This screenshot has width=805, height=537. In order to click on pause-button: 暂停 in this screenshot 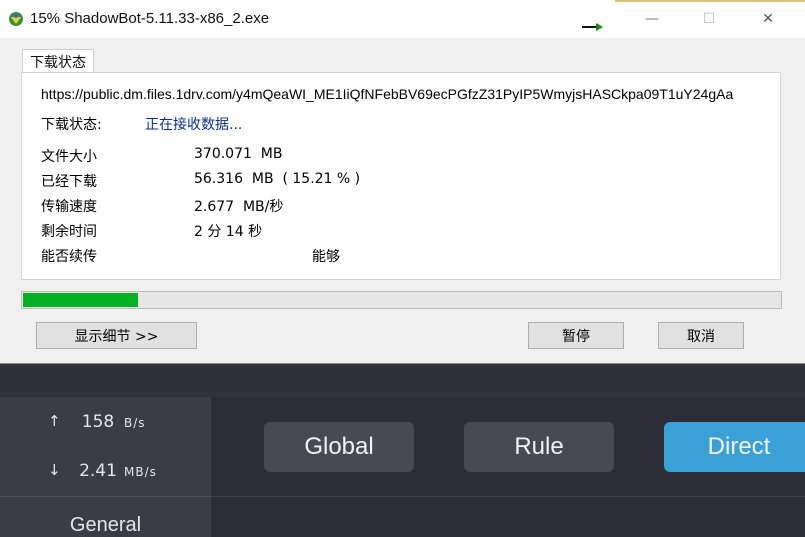, I will do `click(576, 335)`.